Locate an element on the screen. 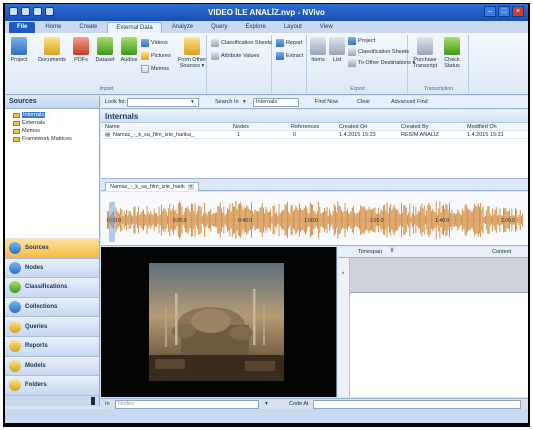 This screenshot has width=533, height=430. nav-nodes: Nodes is located at coordinates (52, 268).